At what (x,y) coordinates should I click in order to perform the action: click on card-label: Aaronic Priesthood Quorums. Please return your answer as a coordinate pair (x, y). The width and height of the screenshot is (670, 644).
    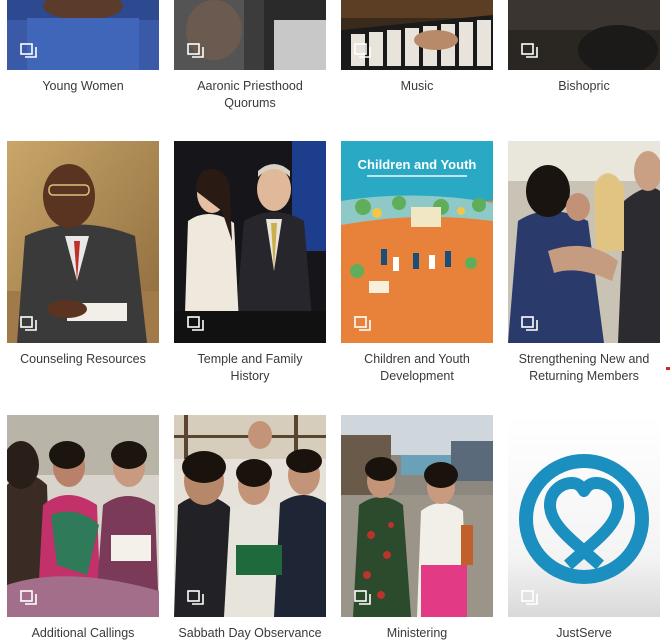
    Looking at the image, I should click on (250, 95).